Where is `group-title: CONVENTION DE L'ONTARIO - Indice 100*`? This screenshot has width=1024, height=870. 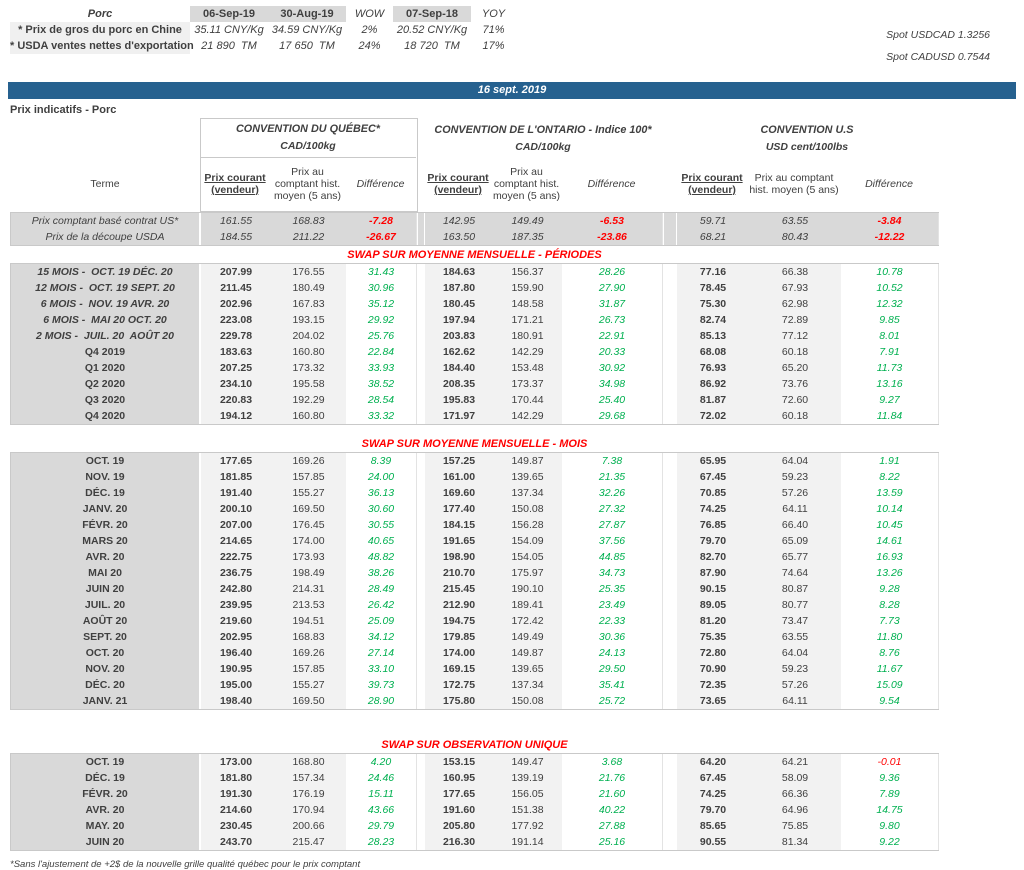
group-title: CONVENTION DE L'ONTARIO - Indice 100* is located at coordinates (543, 129).